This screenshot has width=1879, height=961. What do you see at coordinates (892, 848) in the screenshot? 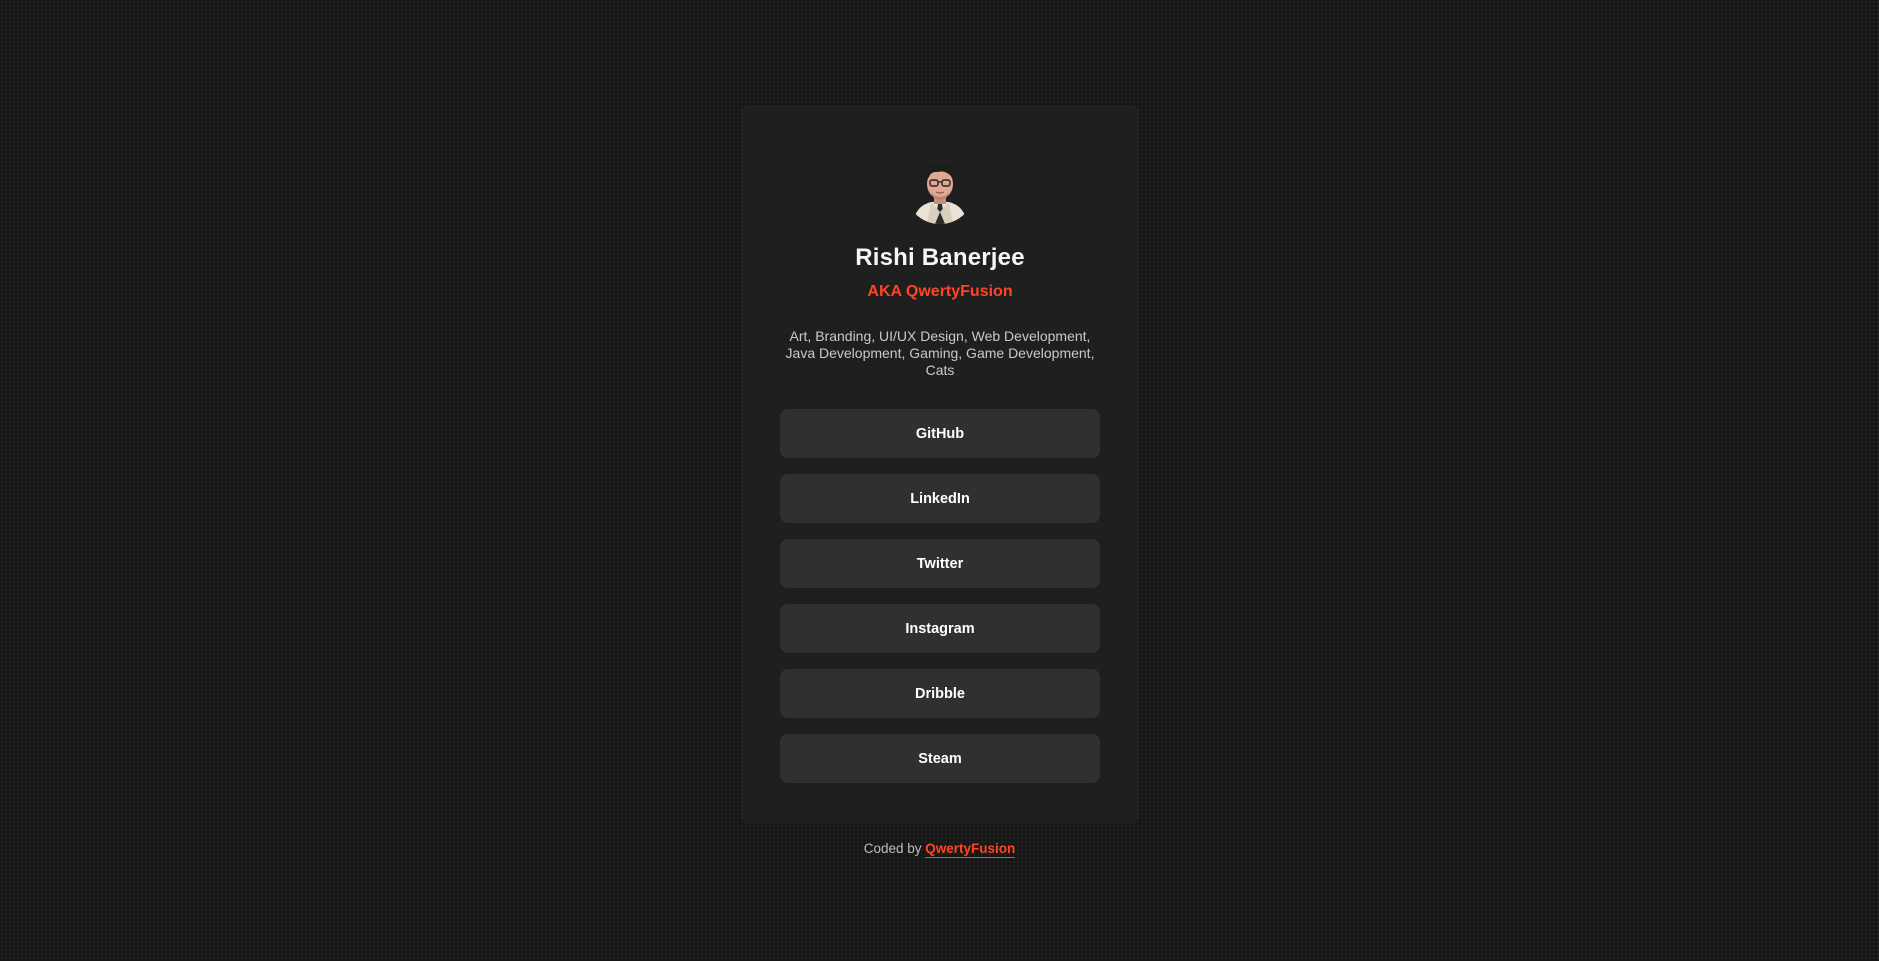
I see `footer-prefix: Coded by` at bounding box center [892, 848].